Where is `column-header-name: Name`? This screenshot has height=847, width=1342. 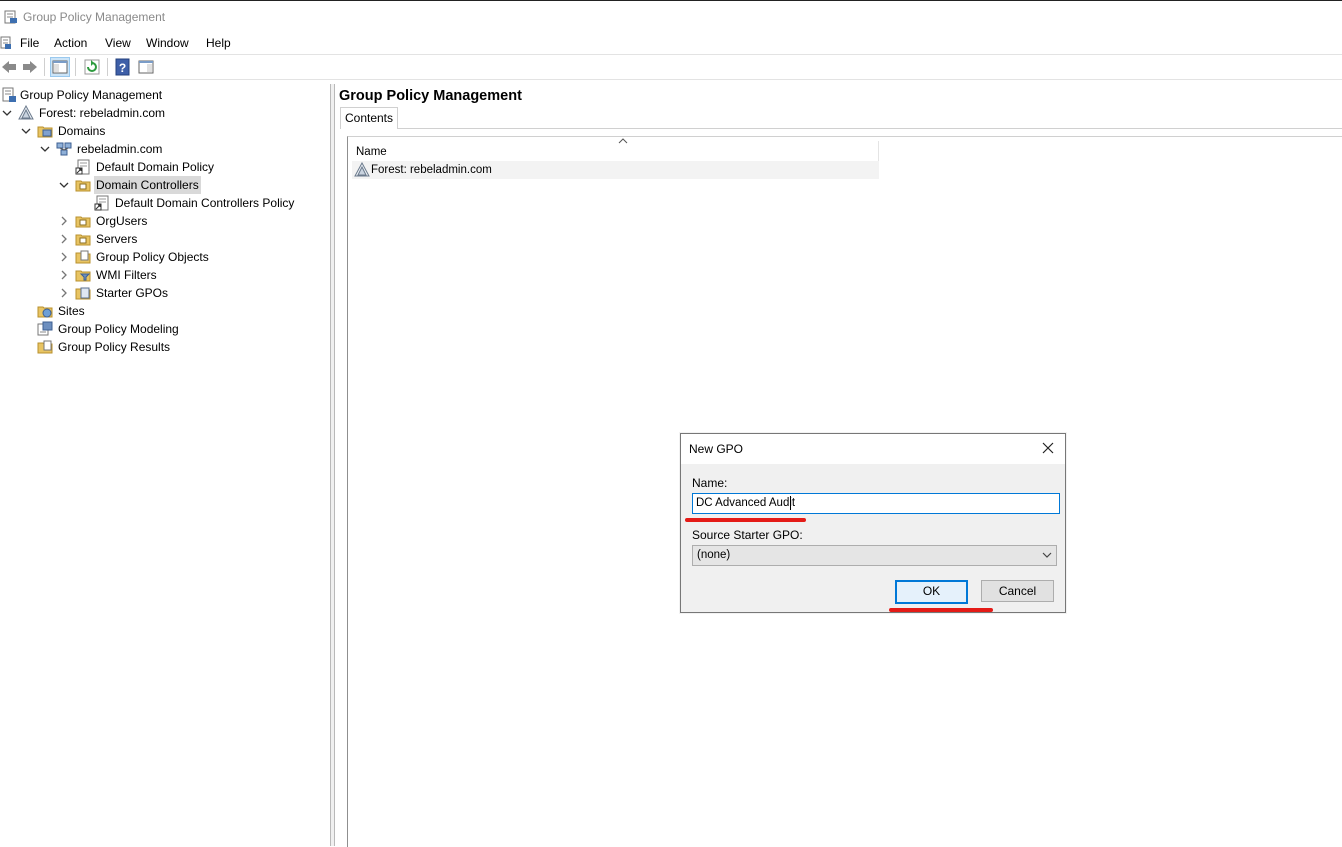
column-header-name: Name is located at coordinates (617, 150).